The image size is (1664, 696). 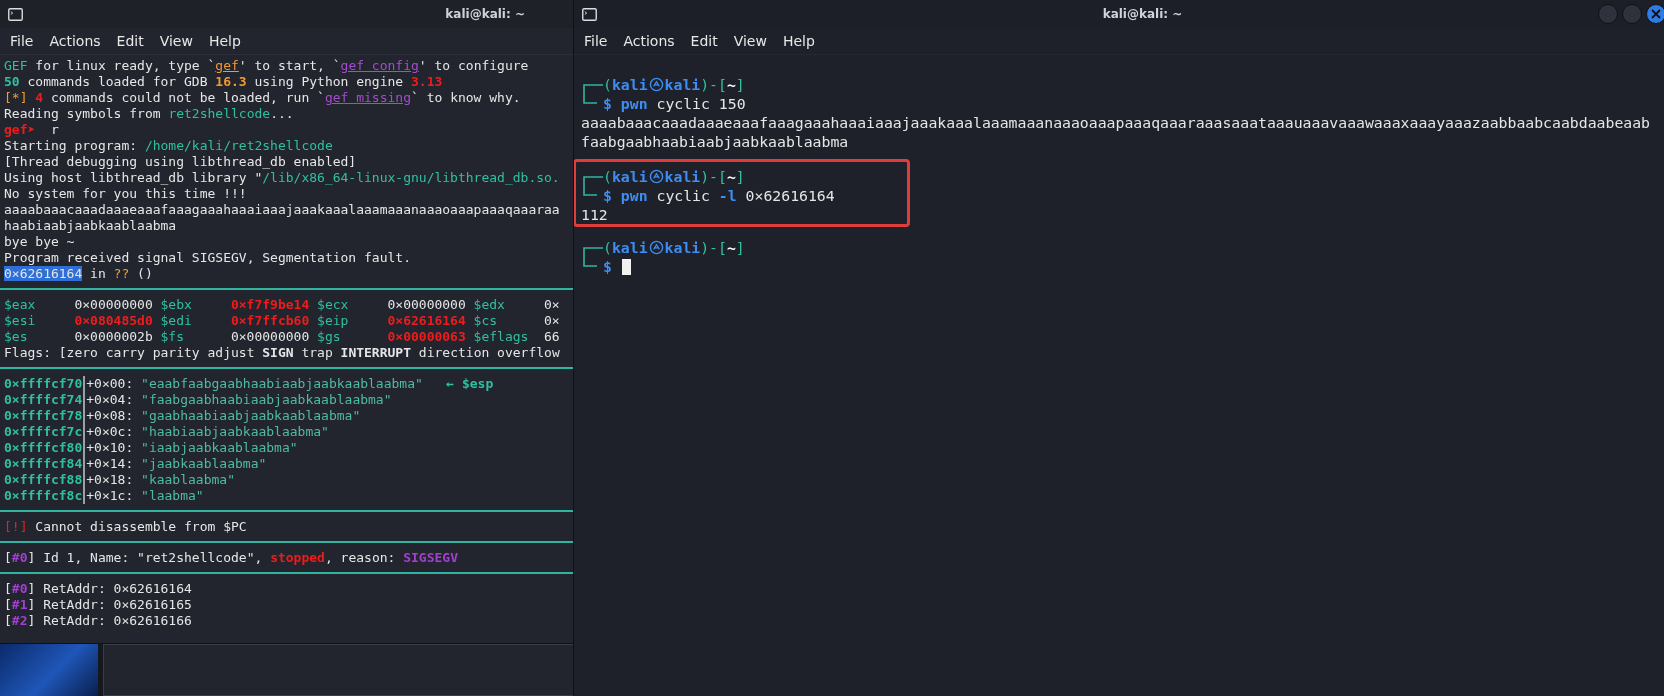 What do you see at coordinates (45, 448) in the screenshot?
I see `stack-address: 0×ffffcf80` at bounding box center [45, 448].